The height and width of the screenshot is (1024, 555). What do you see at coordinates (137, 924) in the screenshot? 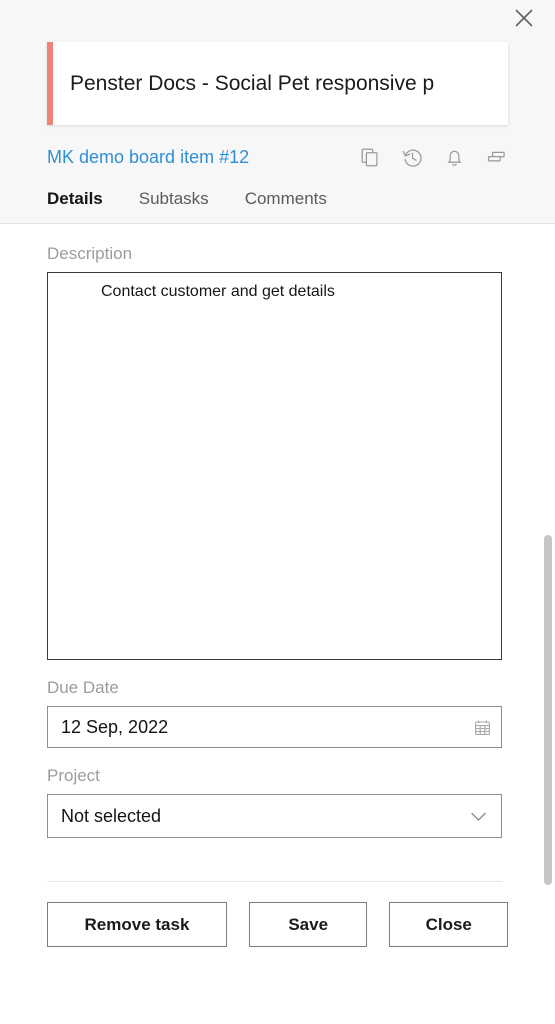
I see `remove-task-button: Remove task` at bounding box center [137, 924].